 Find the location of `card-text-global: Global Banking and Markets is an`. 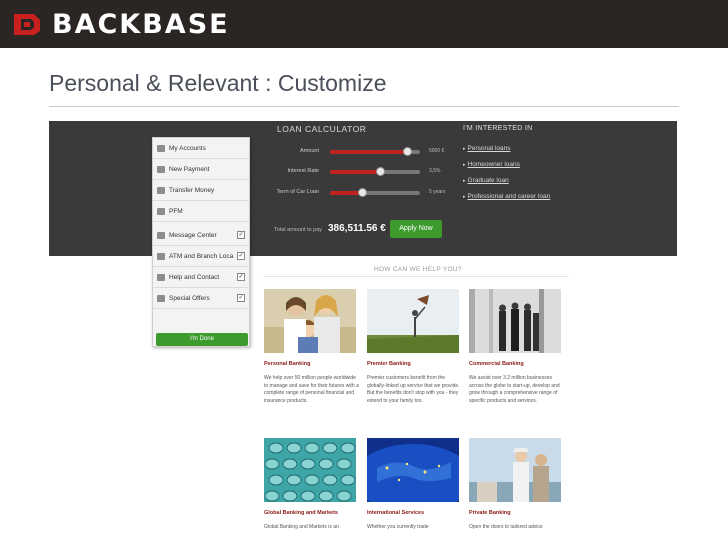

card-text-global: Global Banking and Markets is an is located at coordinates (301, 527).